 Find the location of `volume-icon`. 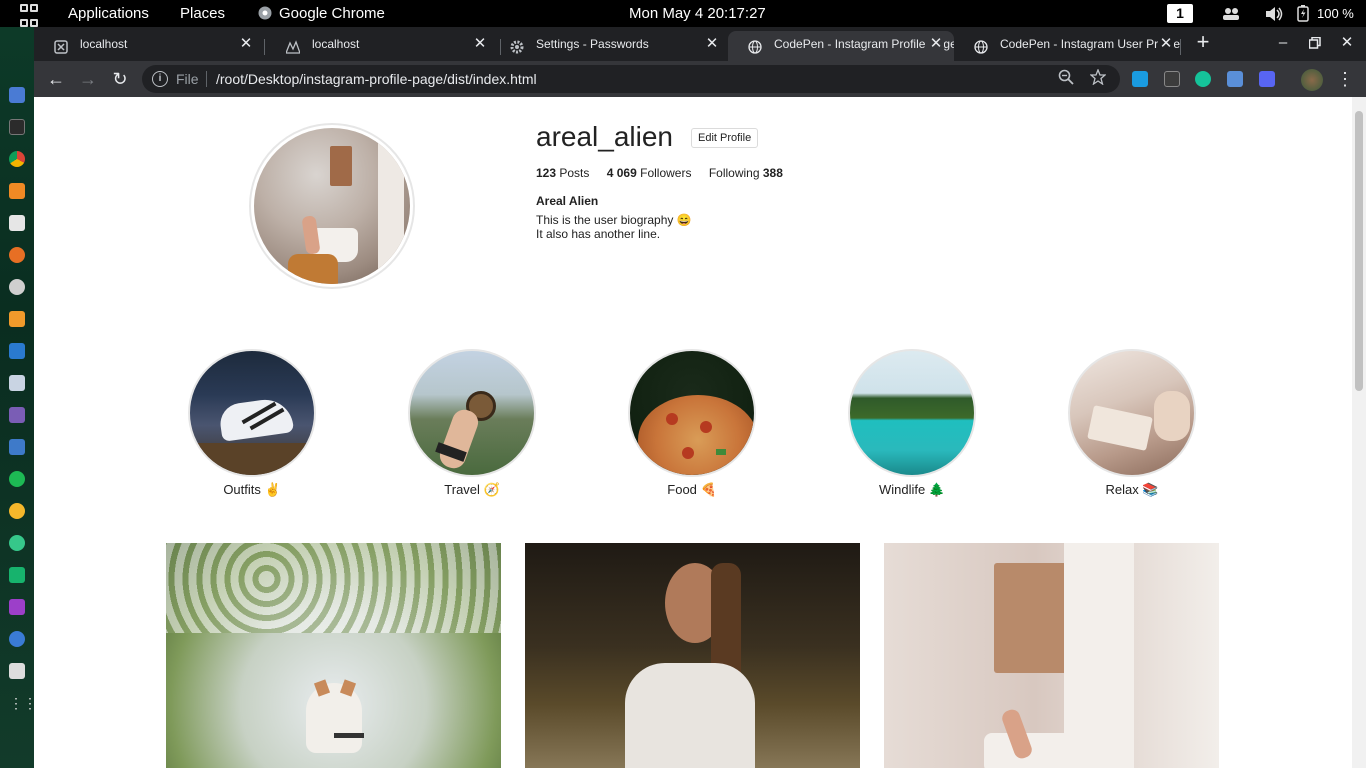

volume-icon is located at coordinates (1275, 13).